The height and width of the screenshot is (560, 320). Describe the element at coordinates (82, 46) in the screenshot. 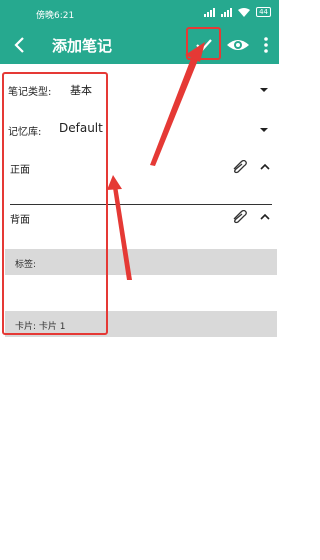

I see `page-title: 添加笔记` at that location.